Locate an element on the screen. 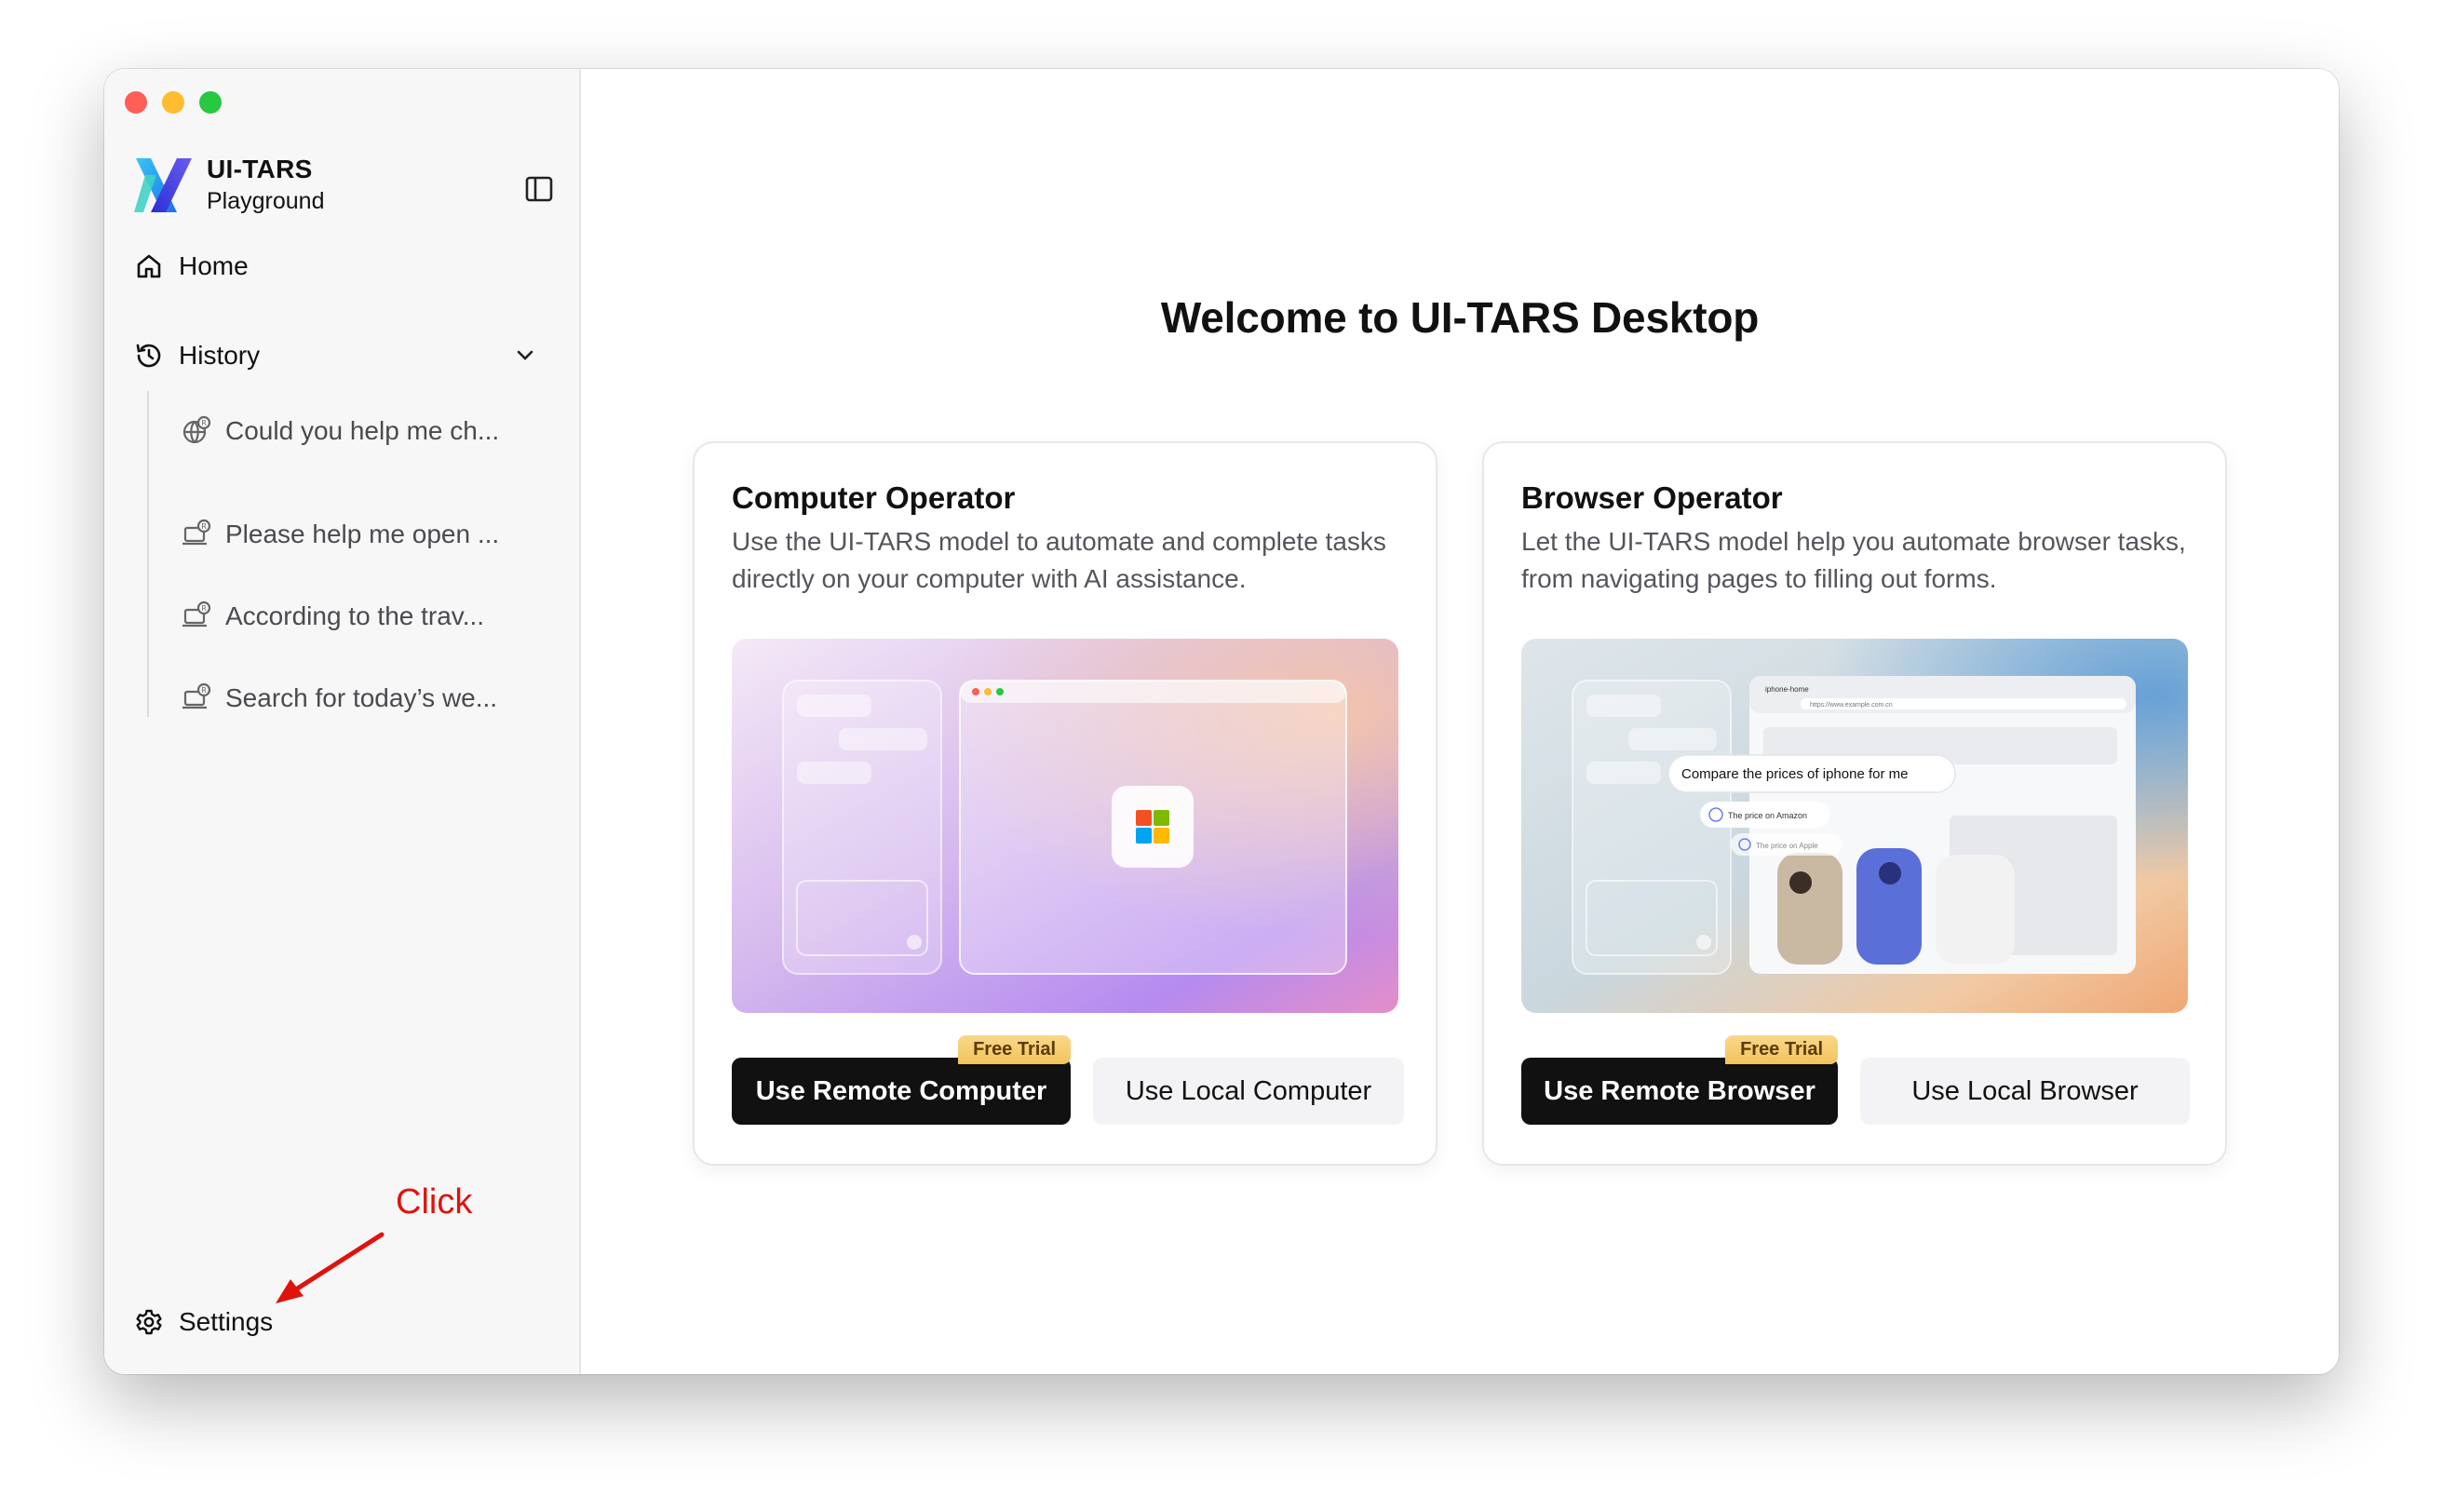 This screenshot has width=2443, height=1512. button-label: Use Remote Browser is located at coordinates (1680, 1090).